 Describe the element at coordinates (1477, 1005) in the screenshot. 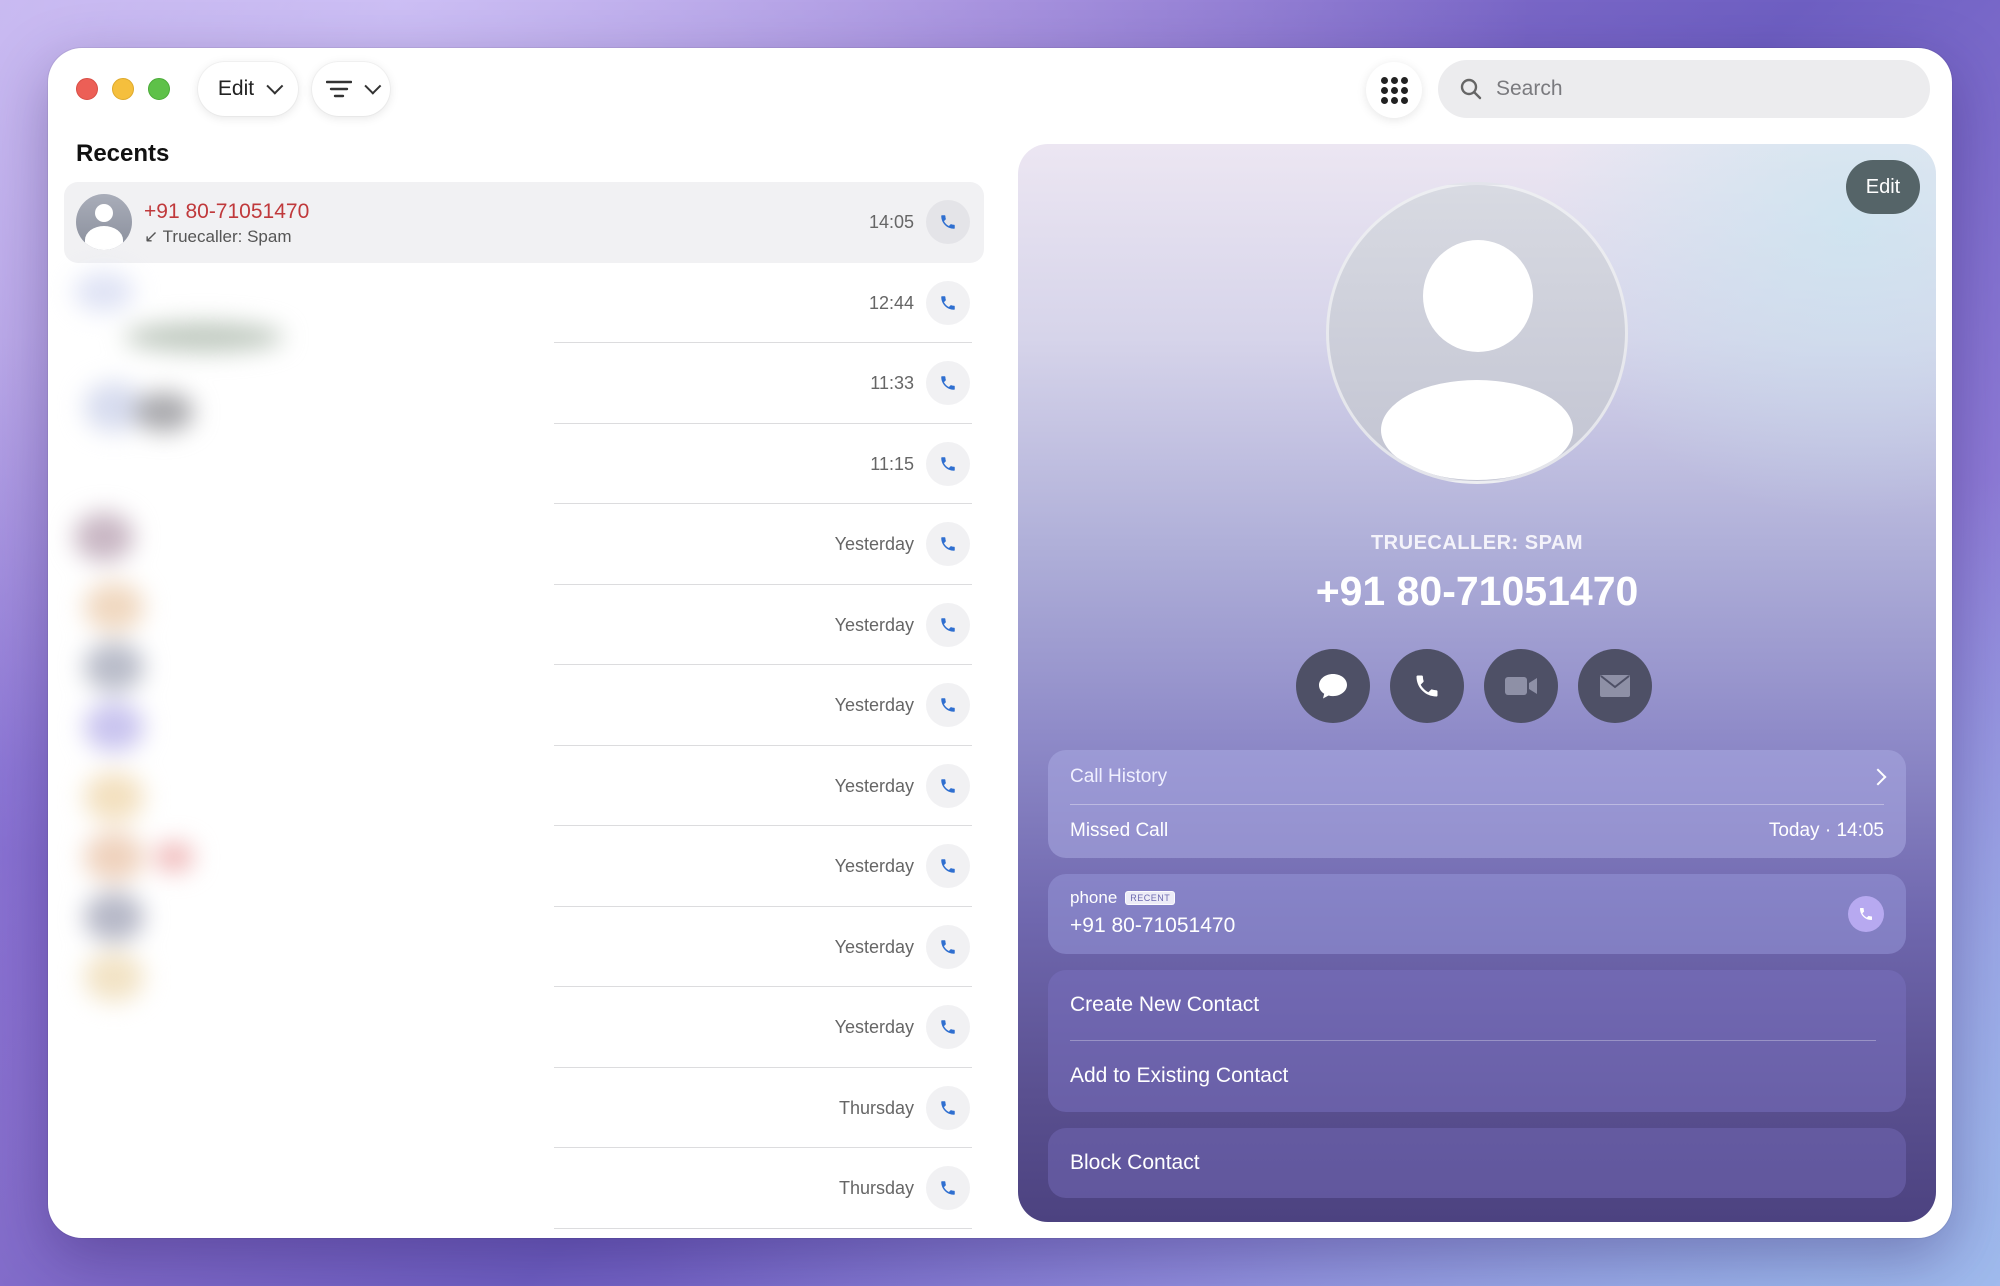

I see `create-new-contact-button: Create New Contact` at that location.